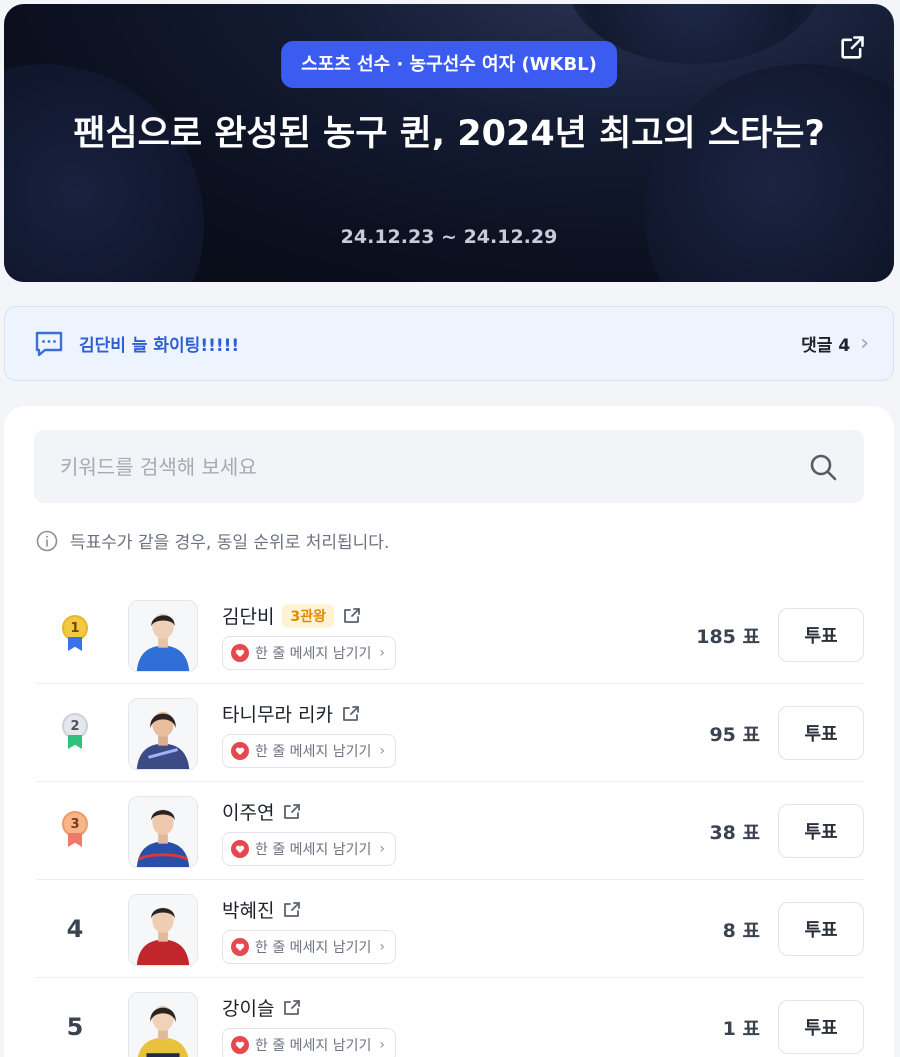 This screenshot has height=1057, width=900. What do you see at coordinates (47, 540) in the screenshot?
I see `info-icon` at bounding box center [47, 540].